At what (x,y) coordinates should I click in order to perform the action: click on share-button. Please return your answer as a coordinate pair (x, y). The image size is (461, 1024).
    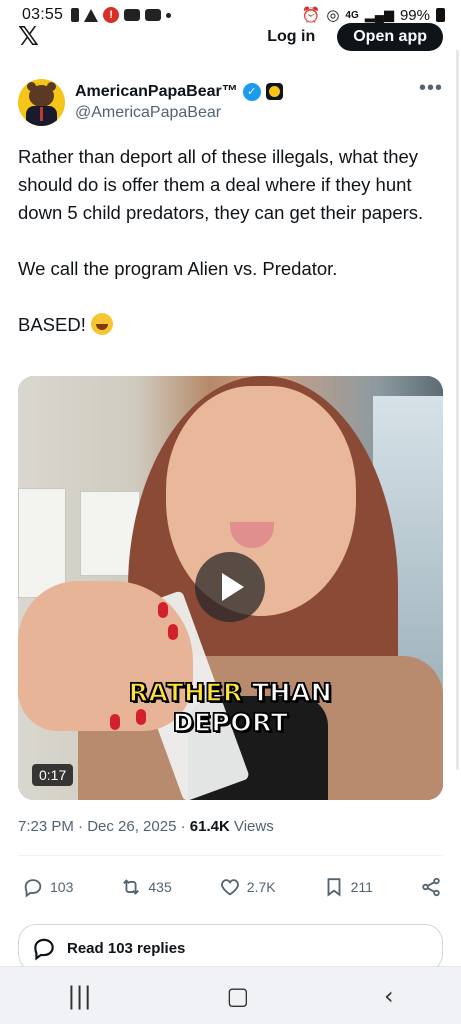
    Looking at the image, I should click on (431, 887).